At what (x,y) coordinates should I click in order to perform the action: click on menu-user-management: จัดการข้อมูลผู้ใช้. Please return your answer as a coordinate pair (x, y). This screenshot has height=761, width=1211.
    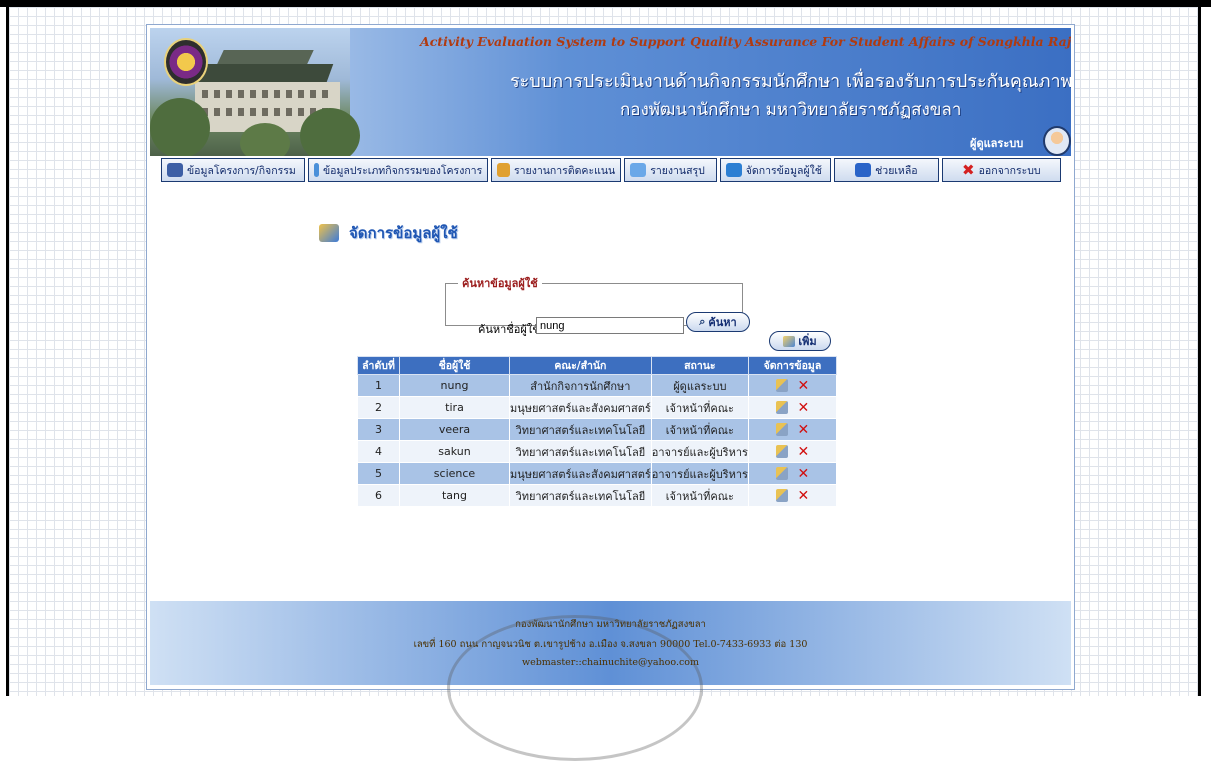
    Looking at the image, I should click on (775, 170).